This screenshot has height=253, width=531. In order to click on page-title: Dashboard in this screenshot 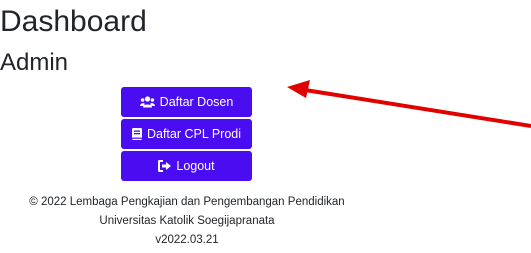, I will do `click(73, 21)`.